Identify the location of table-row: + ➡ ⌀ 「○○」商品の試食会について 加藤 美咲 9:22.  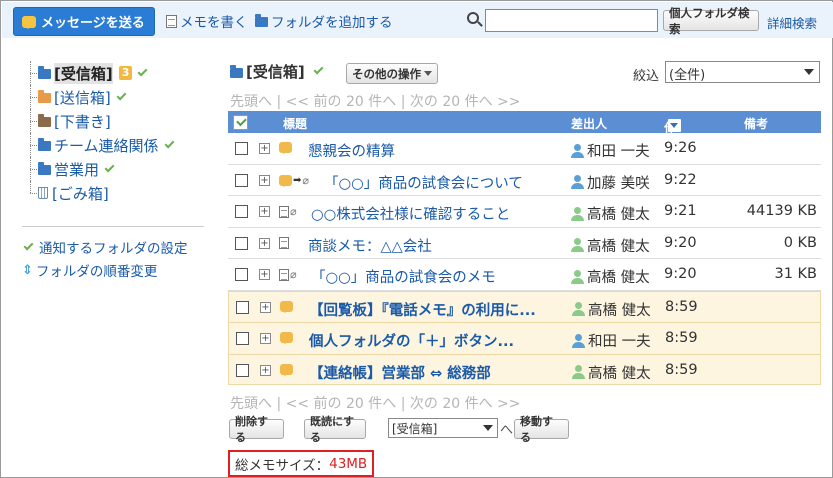
(524, 180).